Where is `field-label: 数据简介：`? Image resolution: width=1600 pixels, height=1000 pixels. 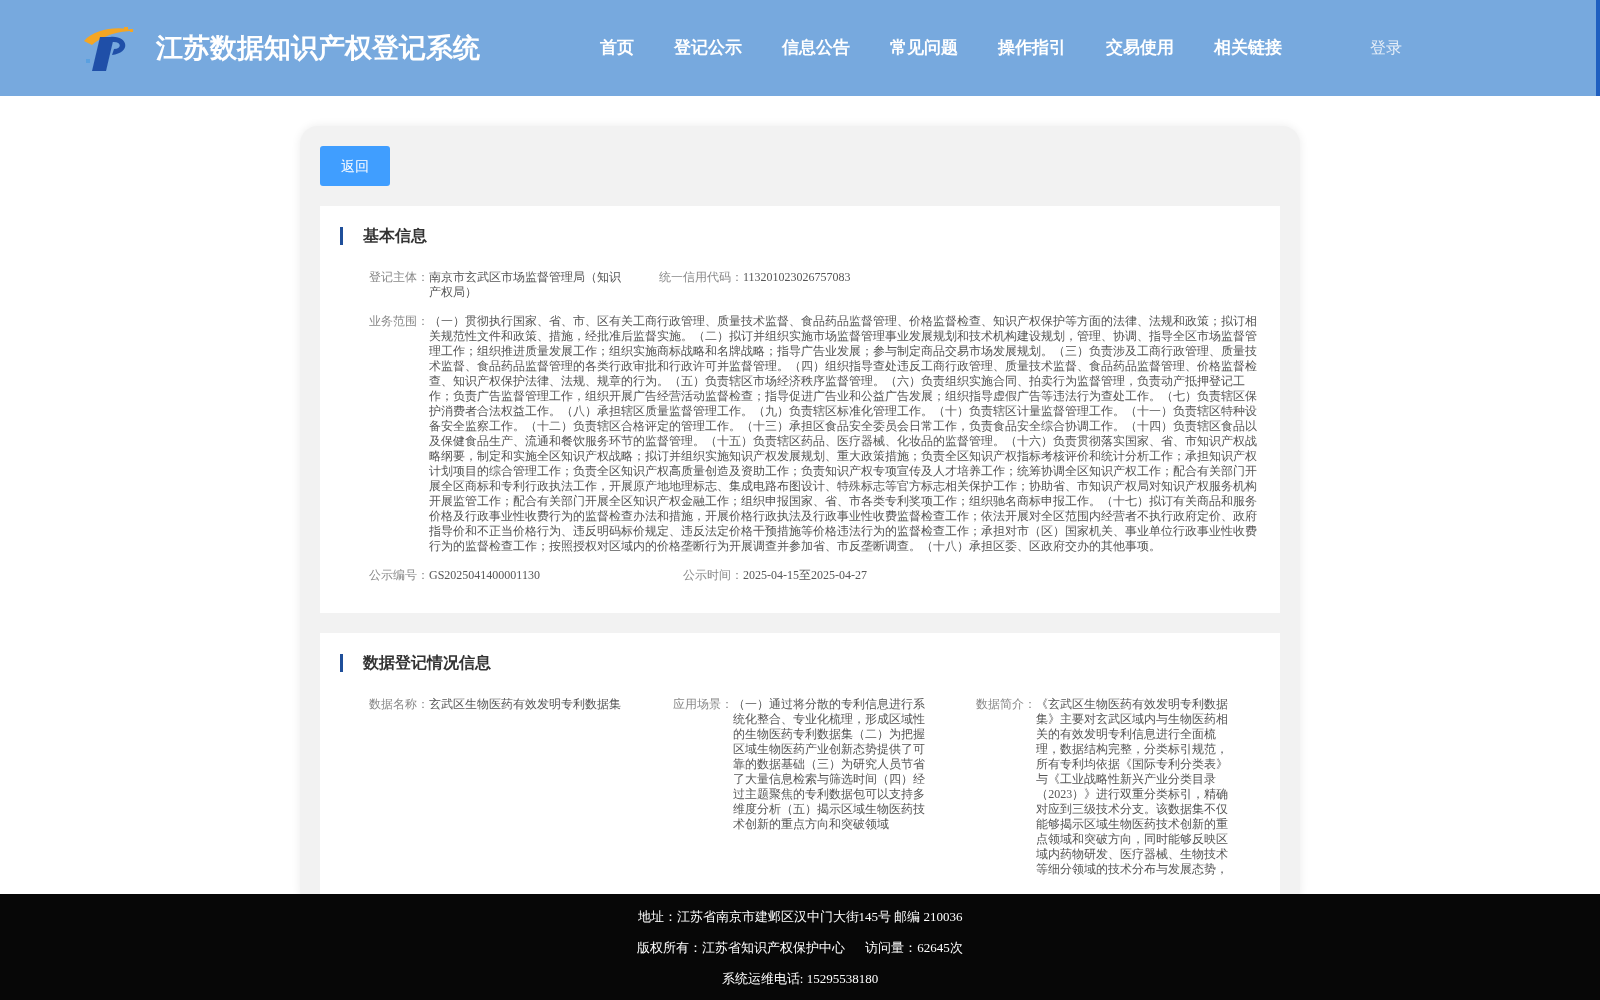 field-label: 数据简介： is located at coordinates (1006, 705).